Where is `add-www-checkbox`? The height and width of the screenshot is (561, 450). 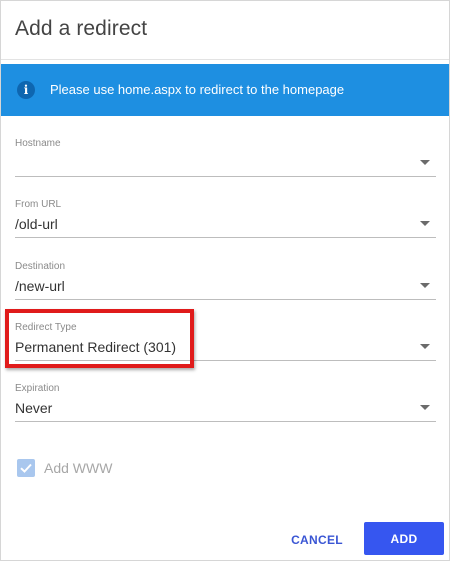
add-www-checkbox is located at coordinates (26, 468).